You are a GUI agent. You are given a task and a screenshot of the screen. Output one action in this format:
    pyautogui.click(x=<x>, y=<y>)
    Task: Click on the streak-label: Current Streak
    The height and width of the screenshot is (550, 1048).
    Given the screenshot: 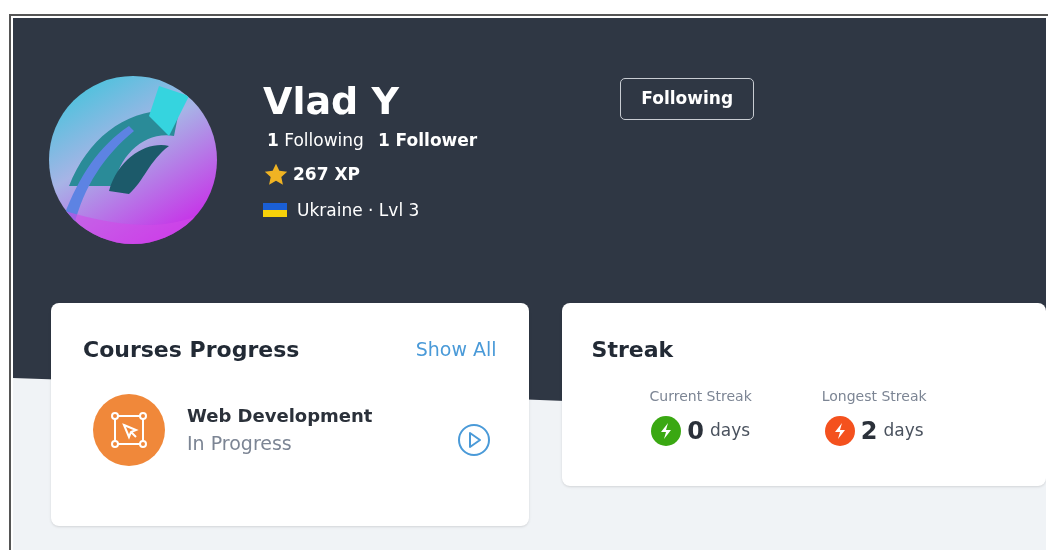 What is the action you would take?
    pyautogui.click(x=700, y=396)
    